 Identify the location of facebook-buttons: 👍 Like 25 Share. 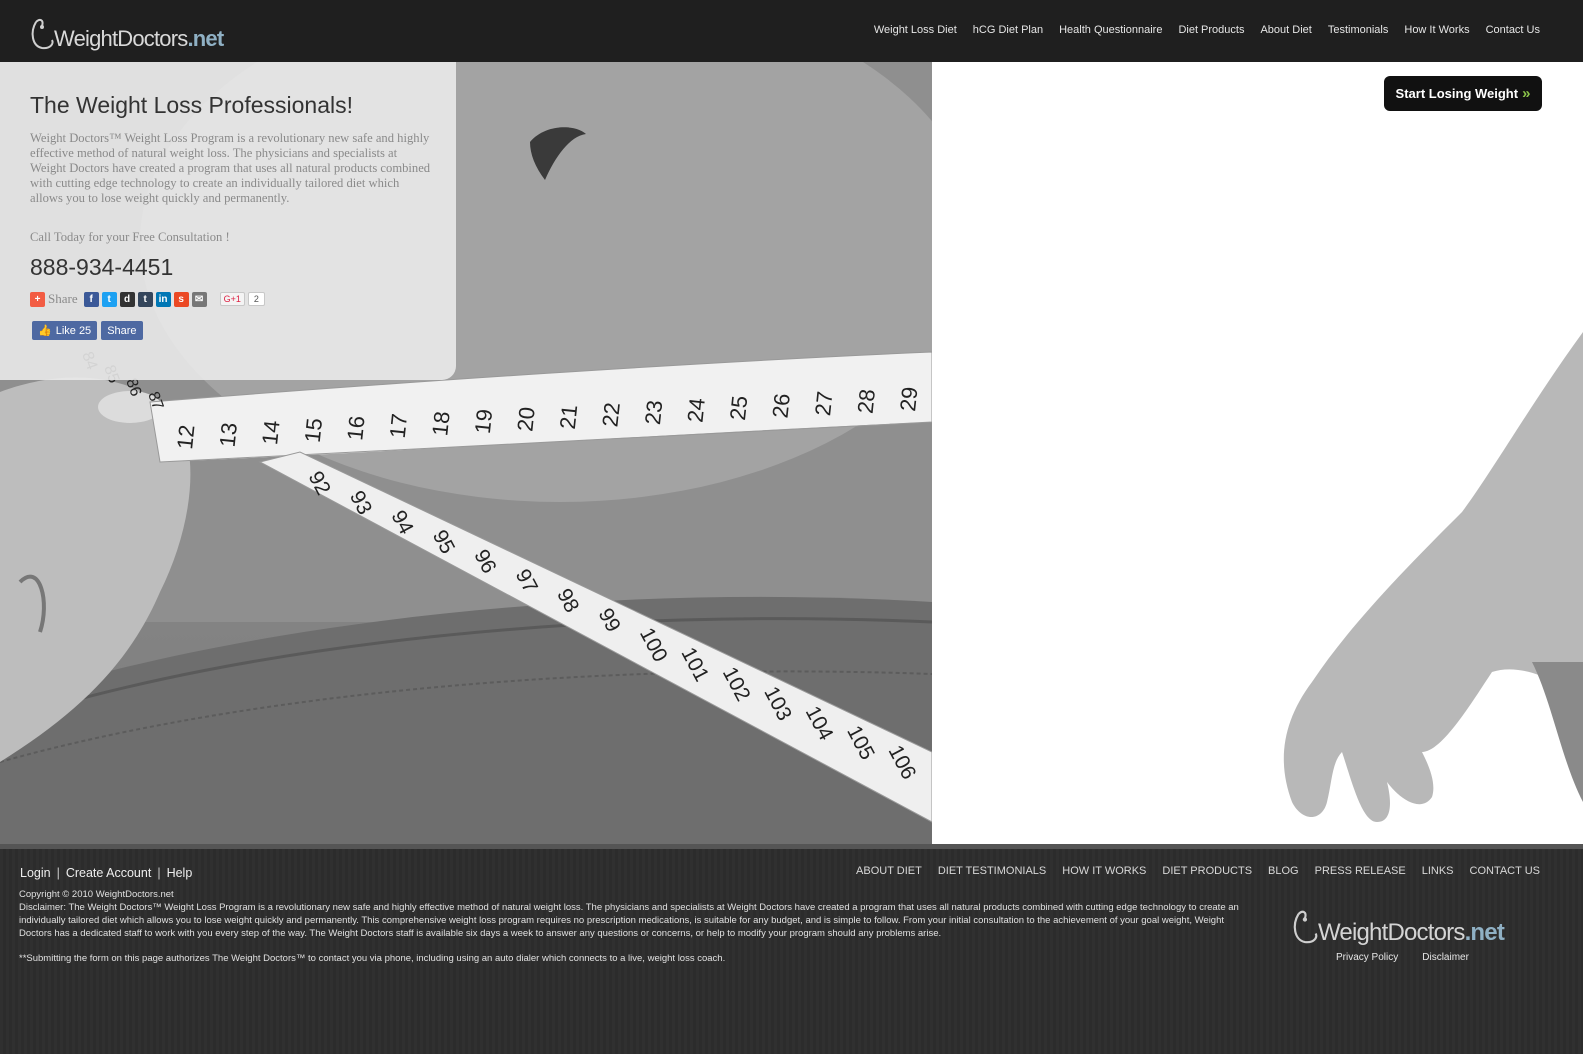
(87, 330).